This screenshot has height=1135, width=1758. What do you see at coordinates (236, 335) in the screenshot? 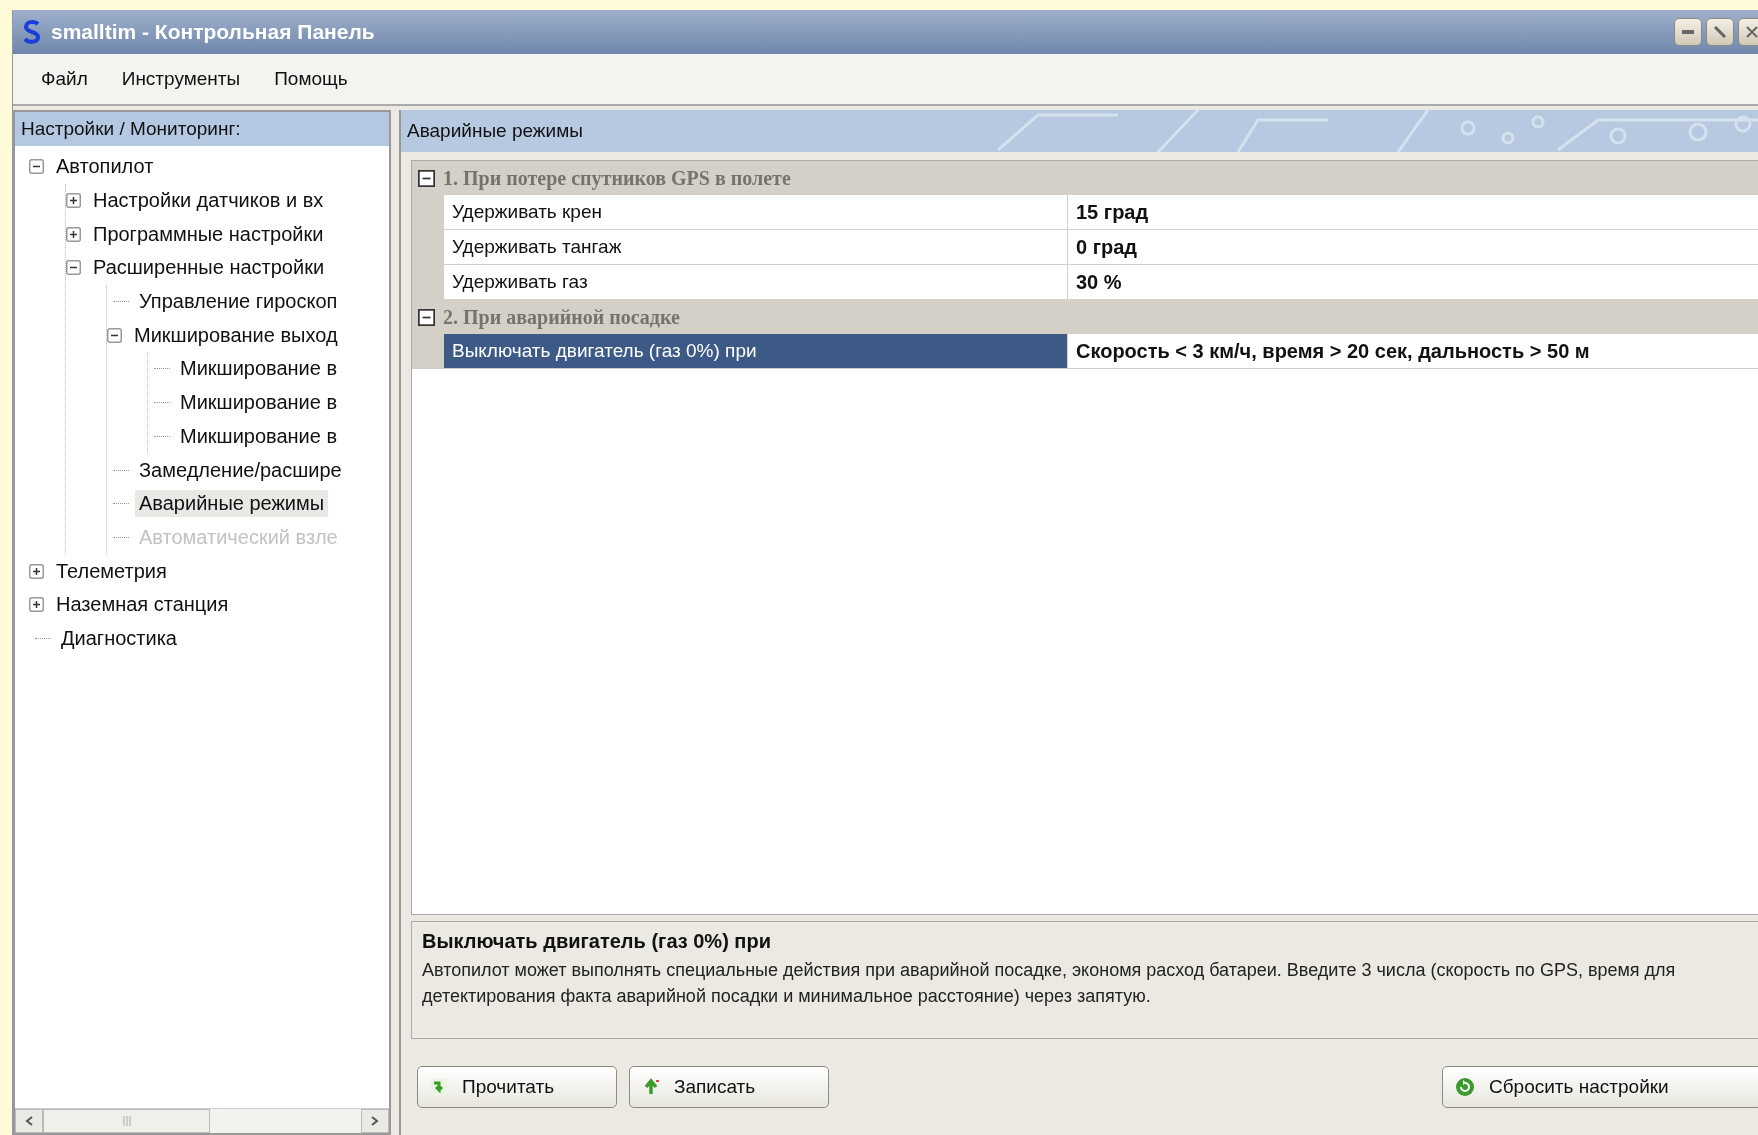
I see `tree-item: Микширование выход` at bounding box center [236, 335].